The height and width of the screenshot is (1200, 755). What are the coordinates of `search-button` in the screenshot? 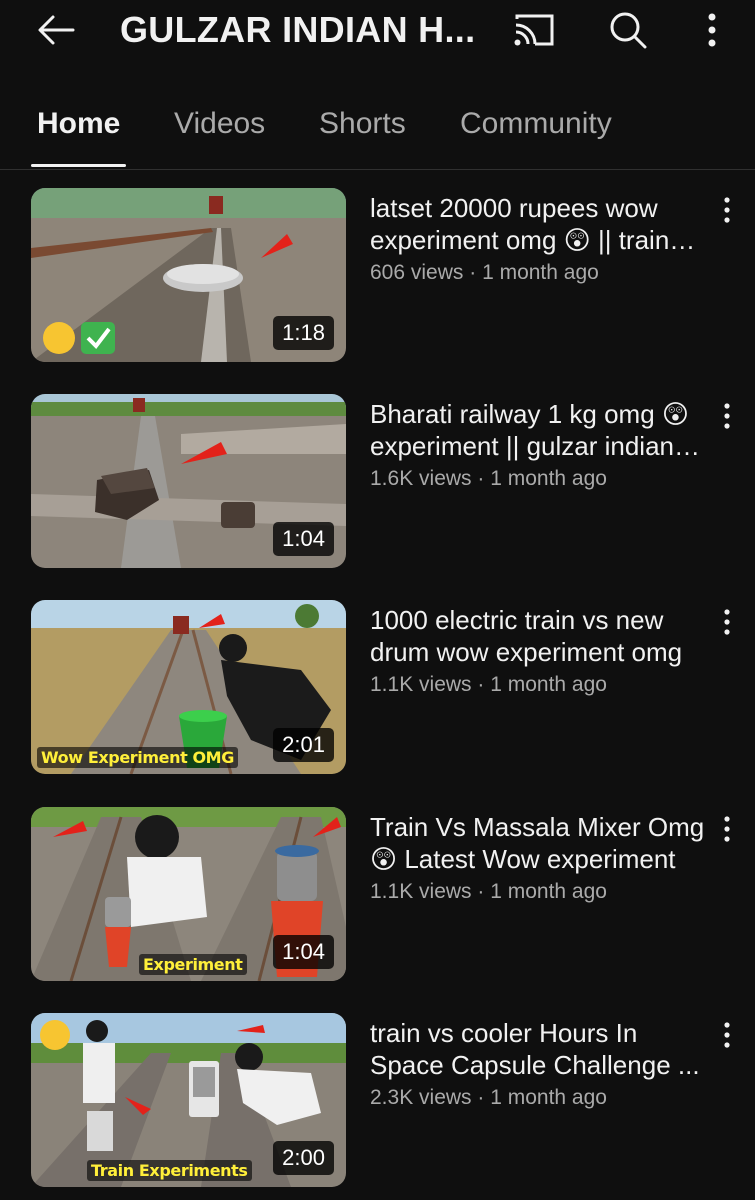 It's located at (628, 30).